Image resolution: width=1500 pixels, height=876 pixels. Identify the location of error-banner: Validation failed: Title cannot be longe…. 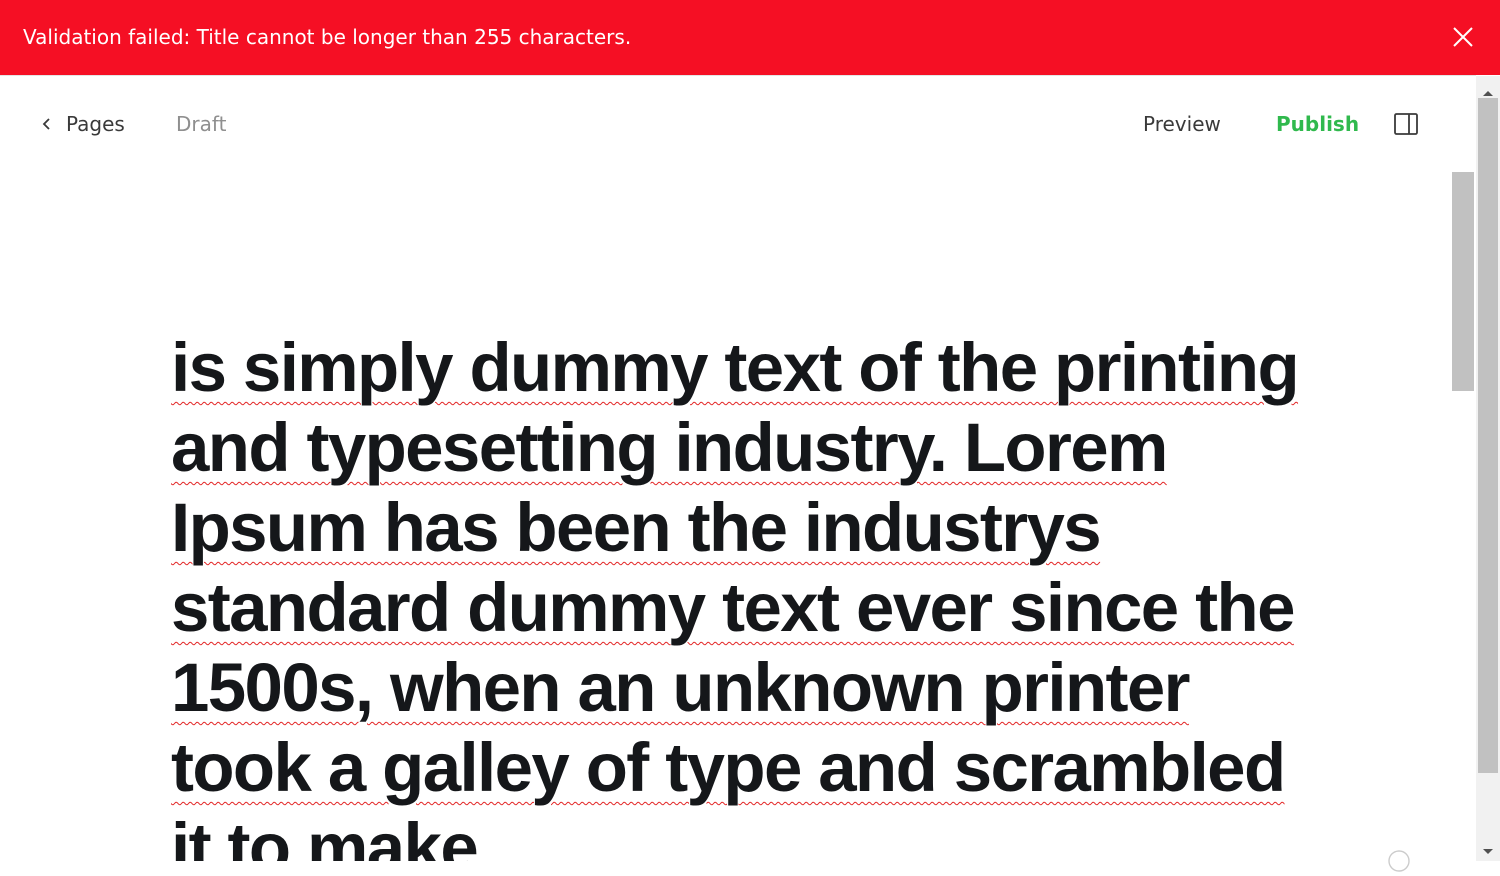
(750, 37).